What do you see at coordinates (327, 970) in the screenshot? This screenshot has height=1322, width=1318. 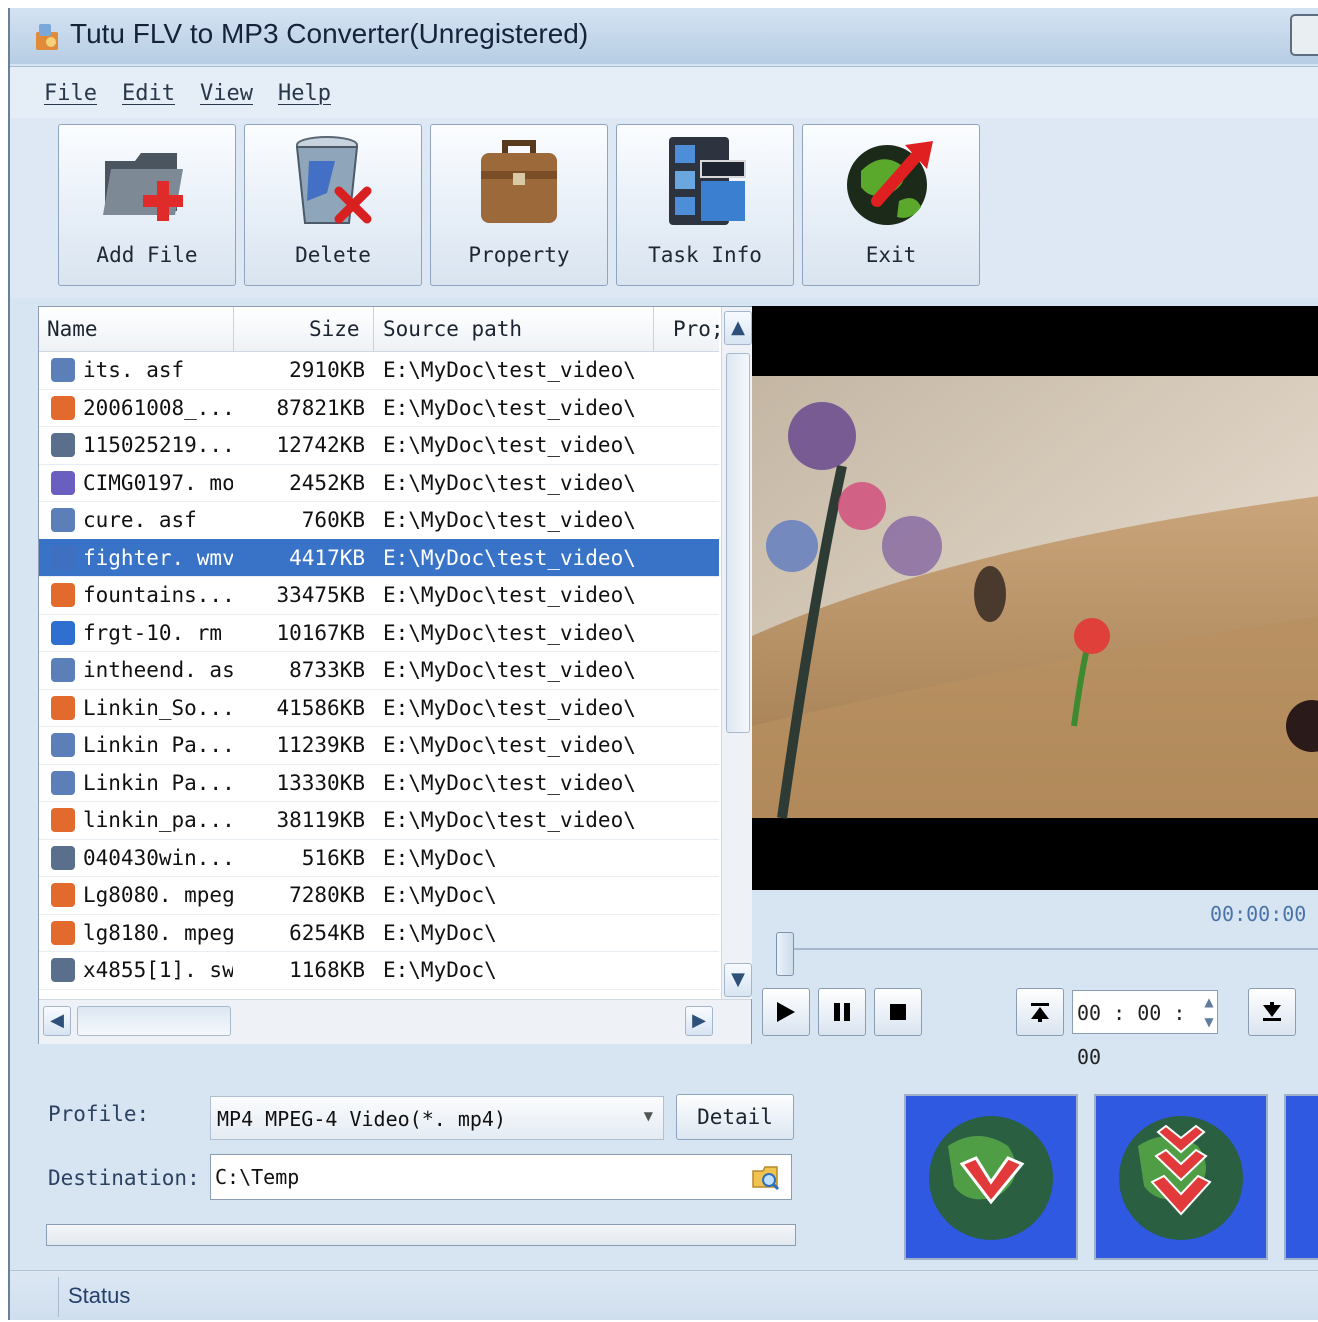 I see `file-size-cell: 1168KB` at bounding box center [327, 970].